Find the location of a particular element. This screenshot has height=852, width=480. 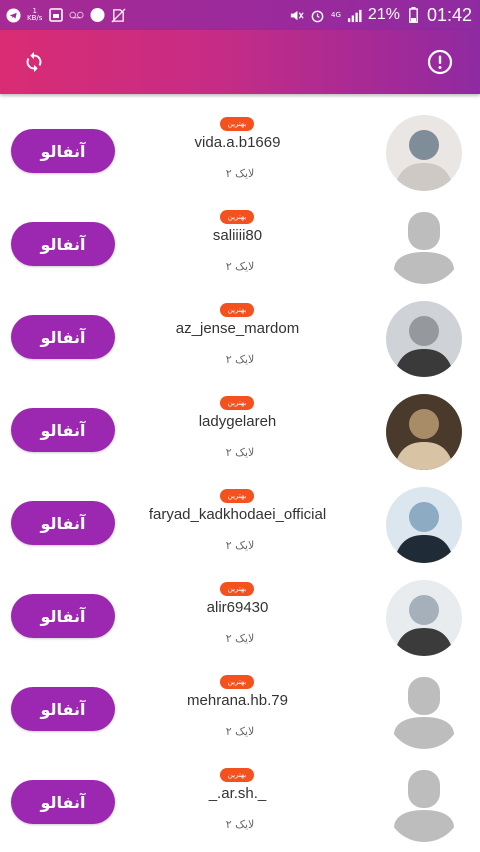

gallery-icon is located at coordinates (55, 15).